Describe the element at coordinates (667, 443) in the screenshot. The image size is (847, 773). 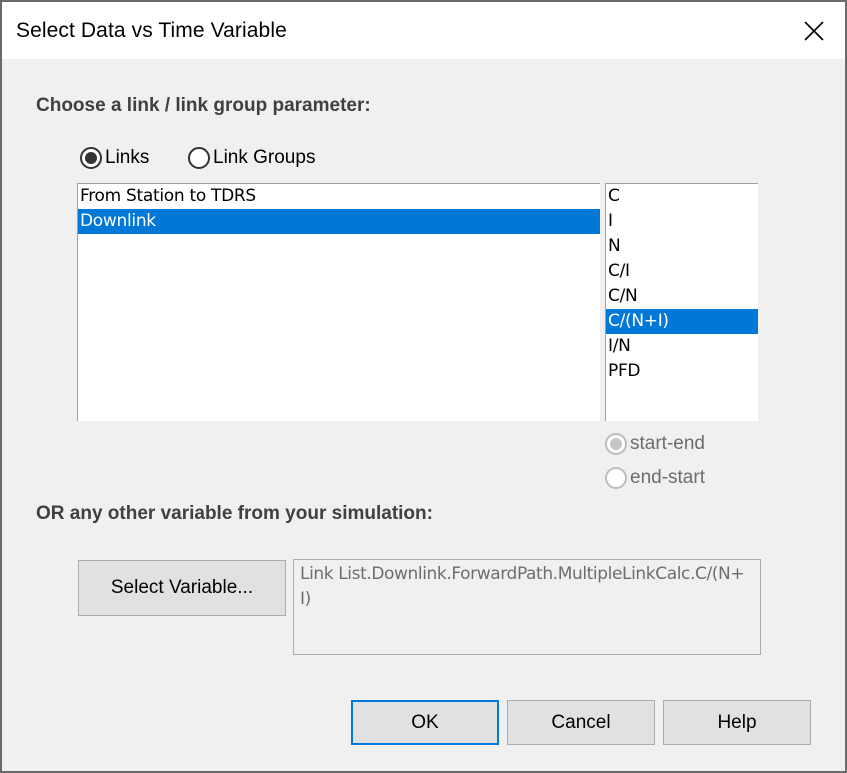
I see `radio-start-end-label: start-end` at that location.